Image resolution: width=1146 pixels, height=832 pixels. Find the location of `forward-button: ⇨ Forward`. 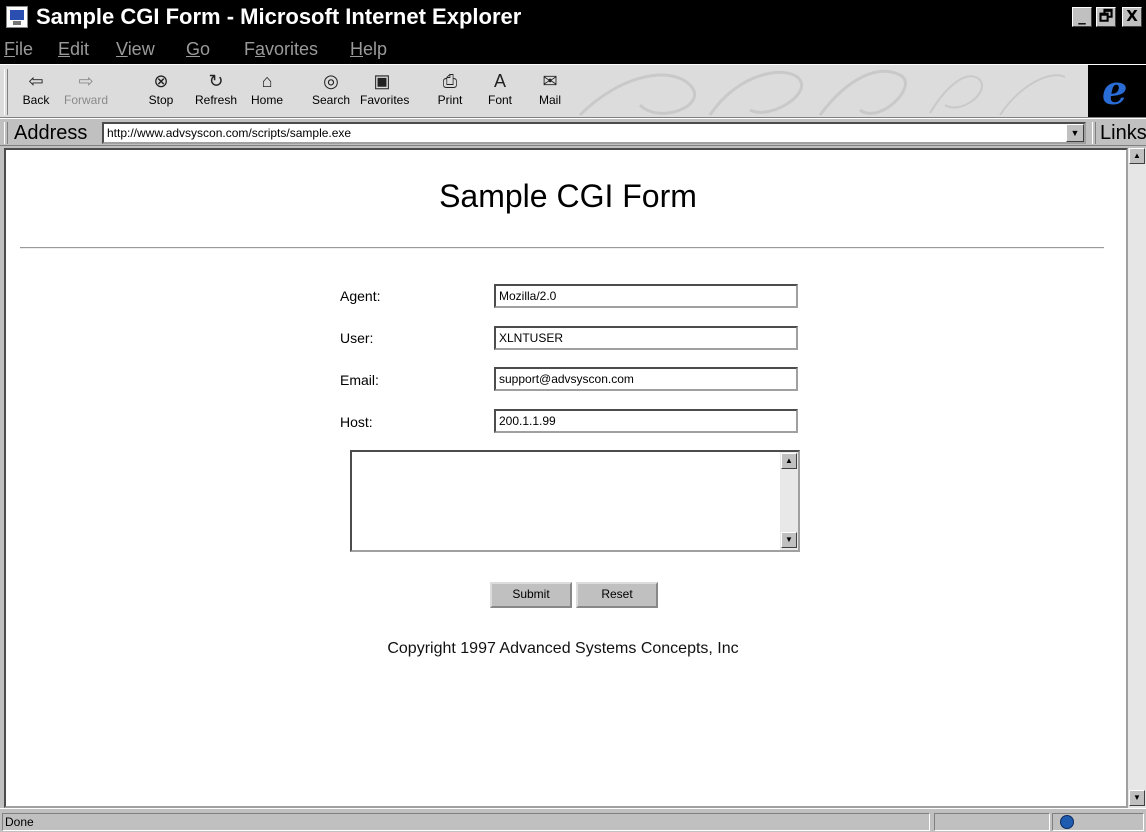

forward-button: ⇨ Forward is located at coordinates (86, 92).